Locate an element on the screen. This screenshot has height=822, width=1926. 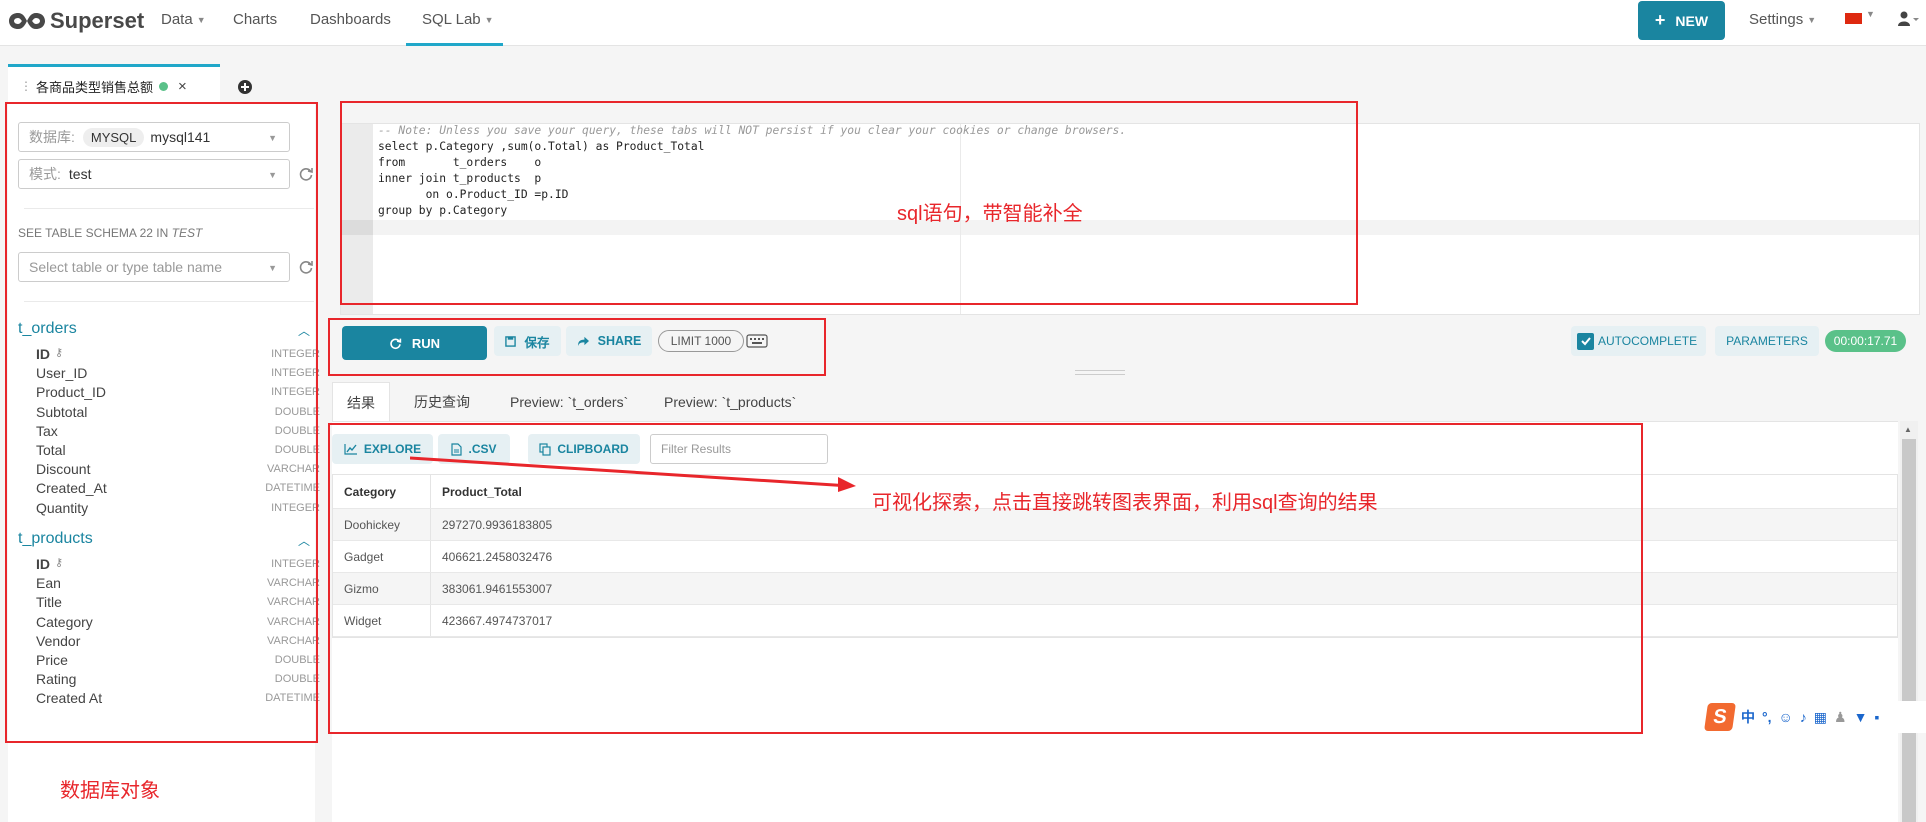
emoji-icon: ☺ is located at coordinates (1786, 717).